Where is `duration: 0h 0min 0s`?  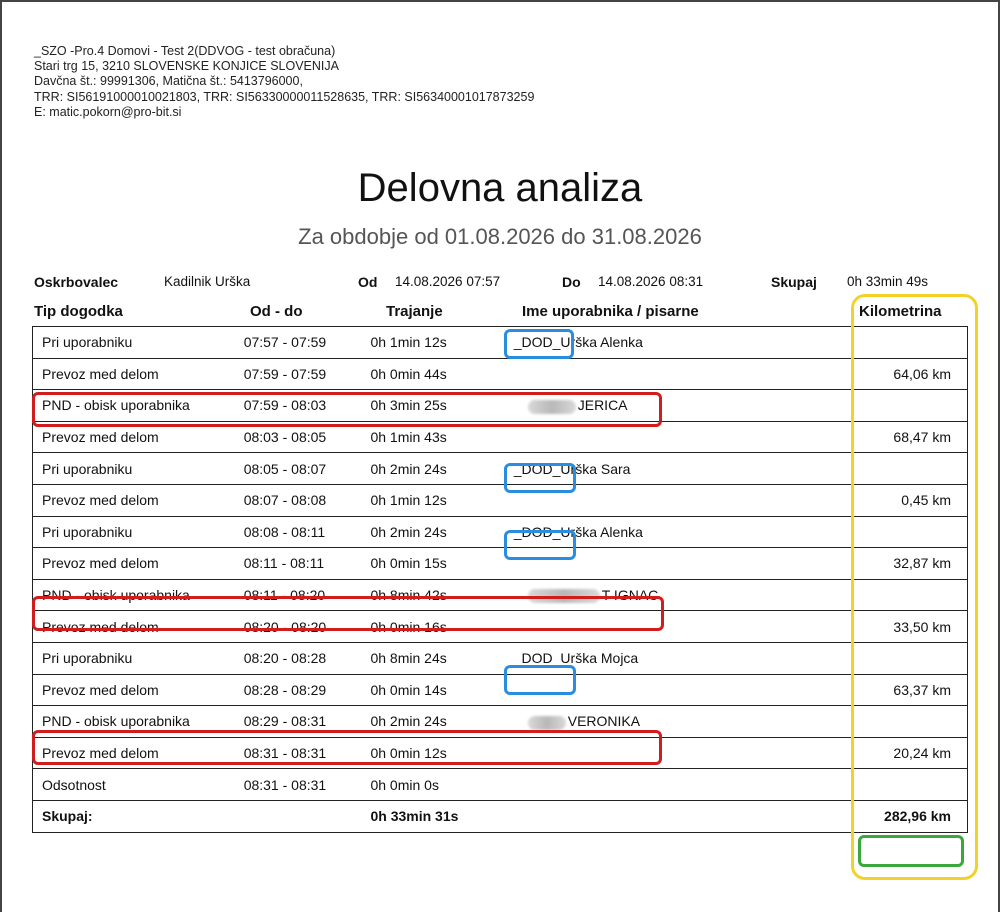 duration: 0h 0min 0s is located at coordinates (435, 784).